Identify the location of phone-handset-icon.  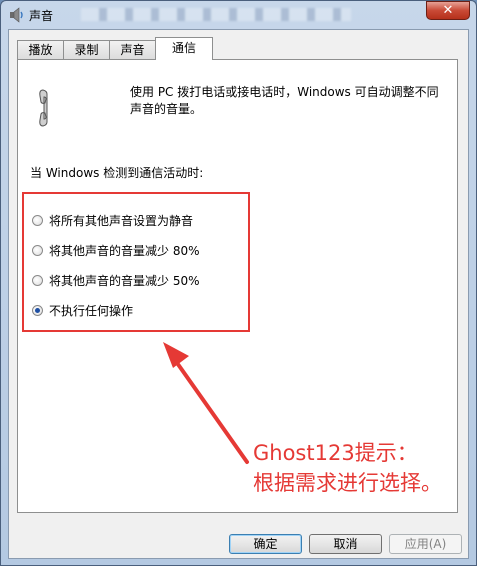
(43, 108).